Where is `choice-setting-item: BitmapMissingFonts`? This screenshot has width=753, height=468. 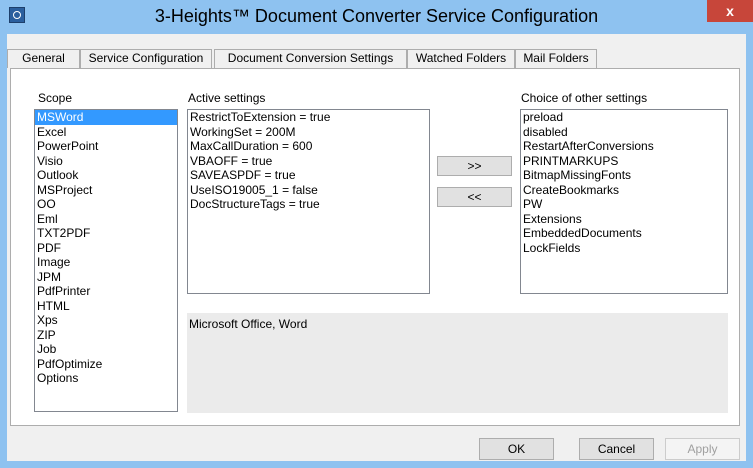 choice-setting-item: BitmapMissingFonts is located at coordinates (624, 175).